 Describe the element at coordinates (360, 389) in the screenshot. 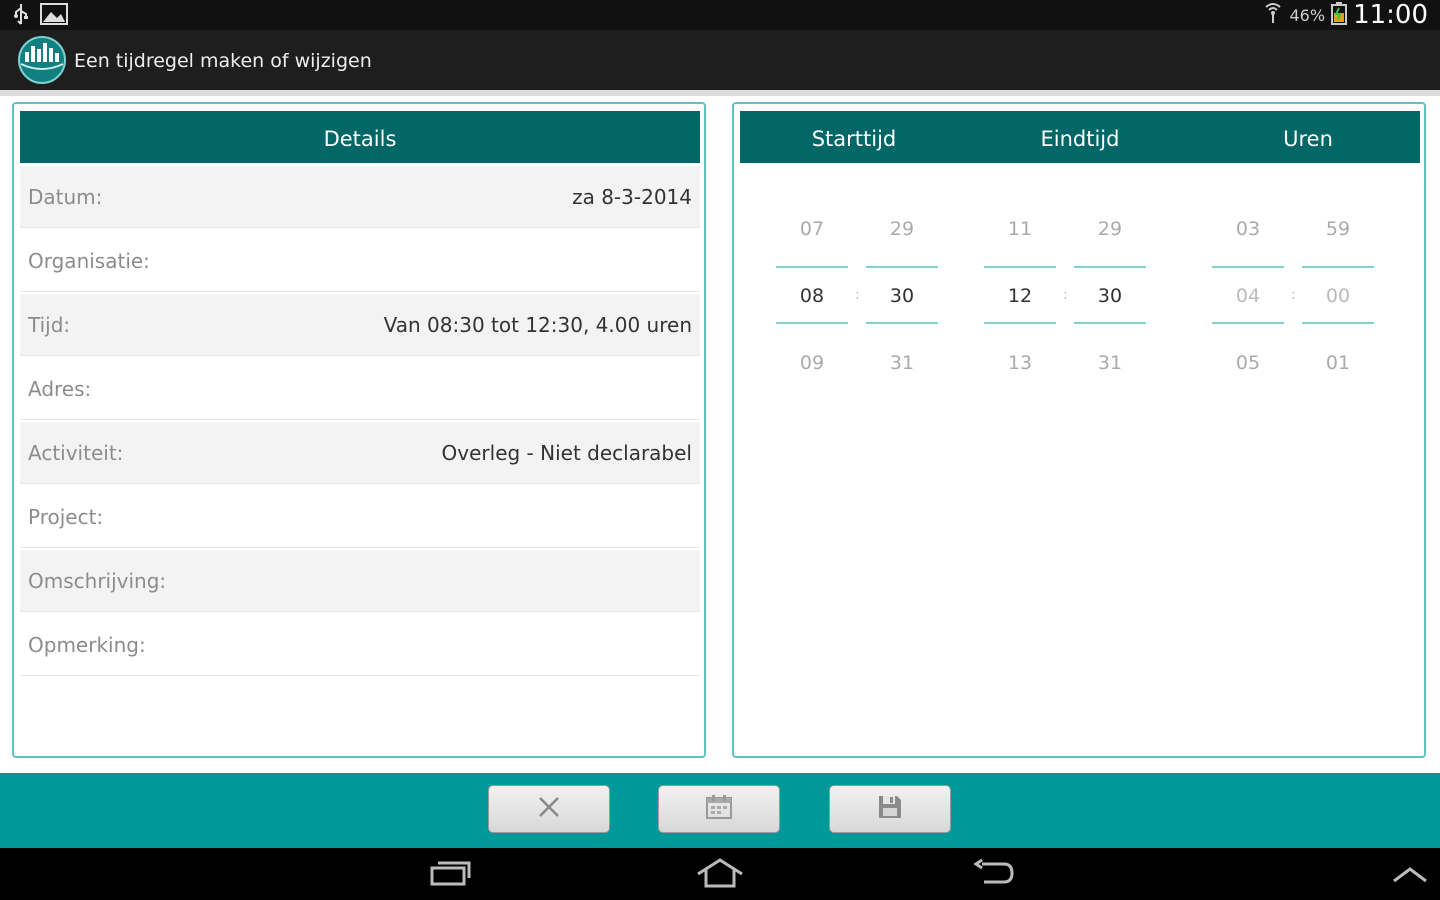

I see `detail-row-adres: Adres:` at that location.